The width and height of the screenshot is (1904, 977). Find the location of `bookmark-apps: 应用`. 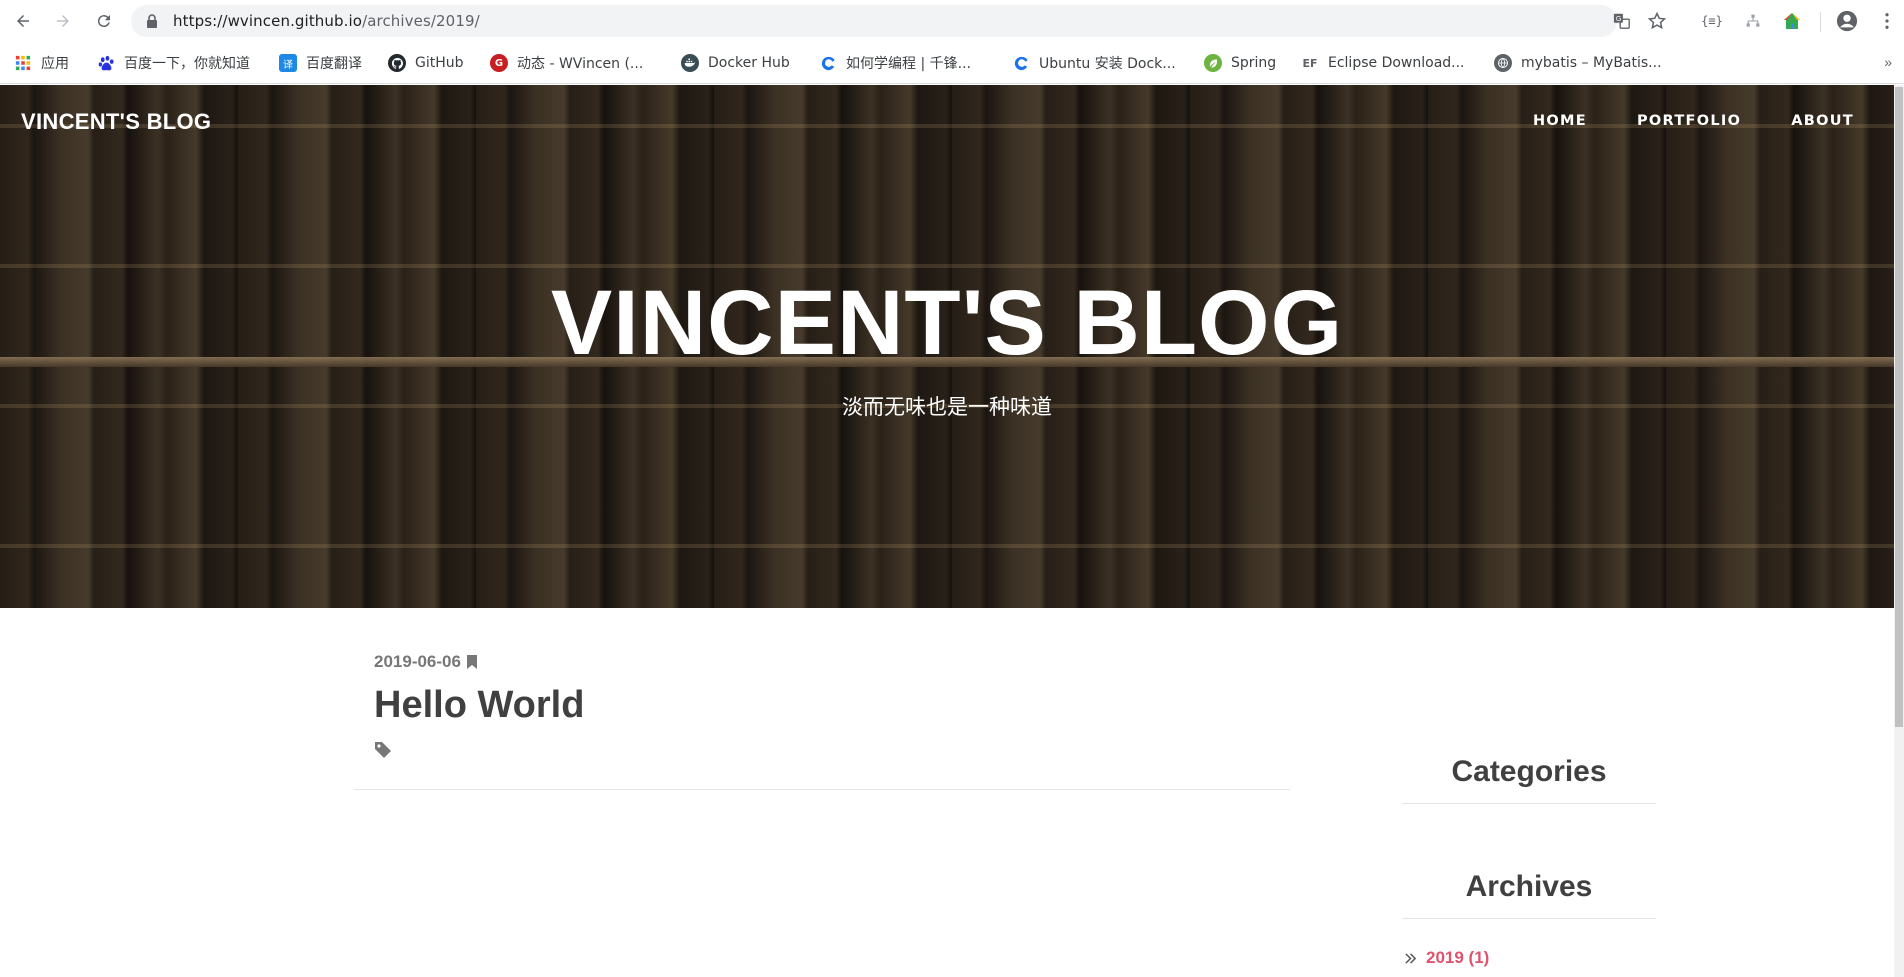

bookmark-apps: 应用 is located at coordinates (41, 63).